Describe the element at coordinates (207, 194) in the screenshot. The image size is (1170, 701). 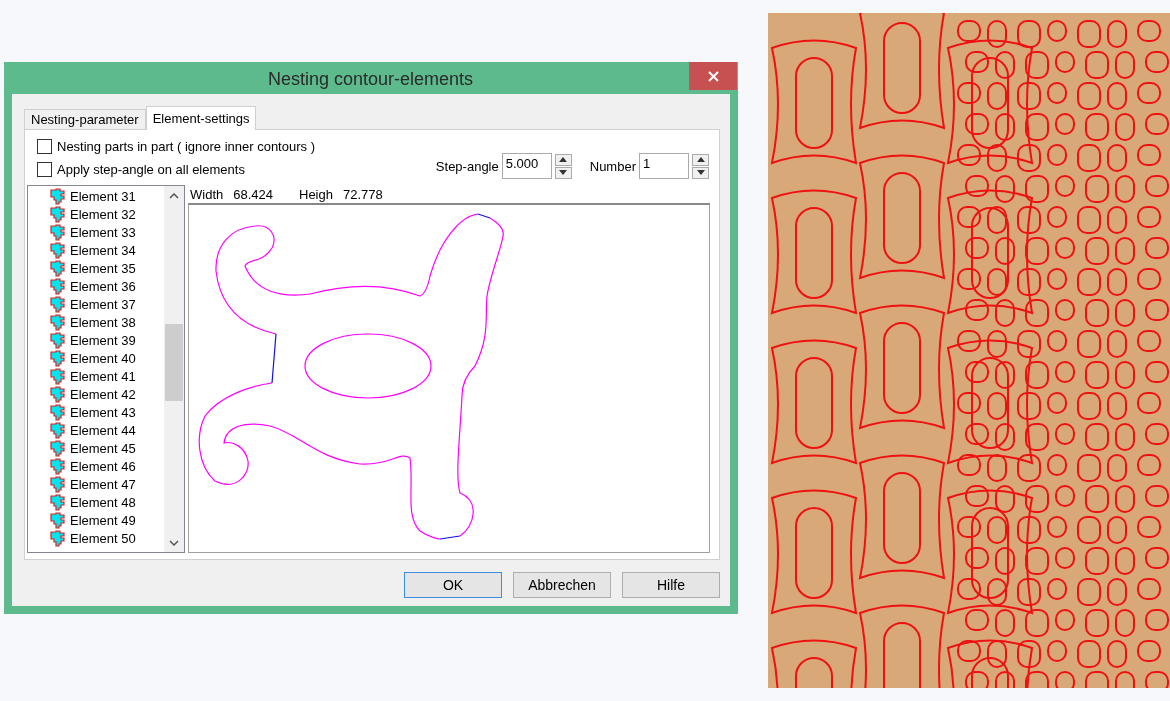
I see `width-label: Width` at that location.